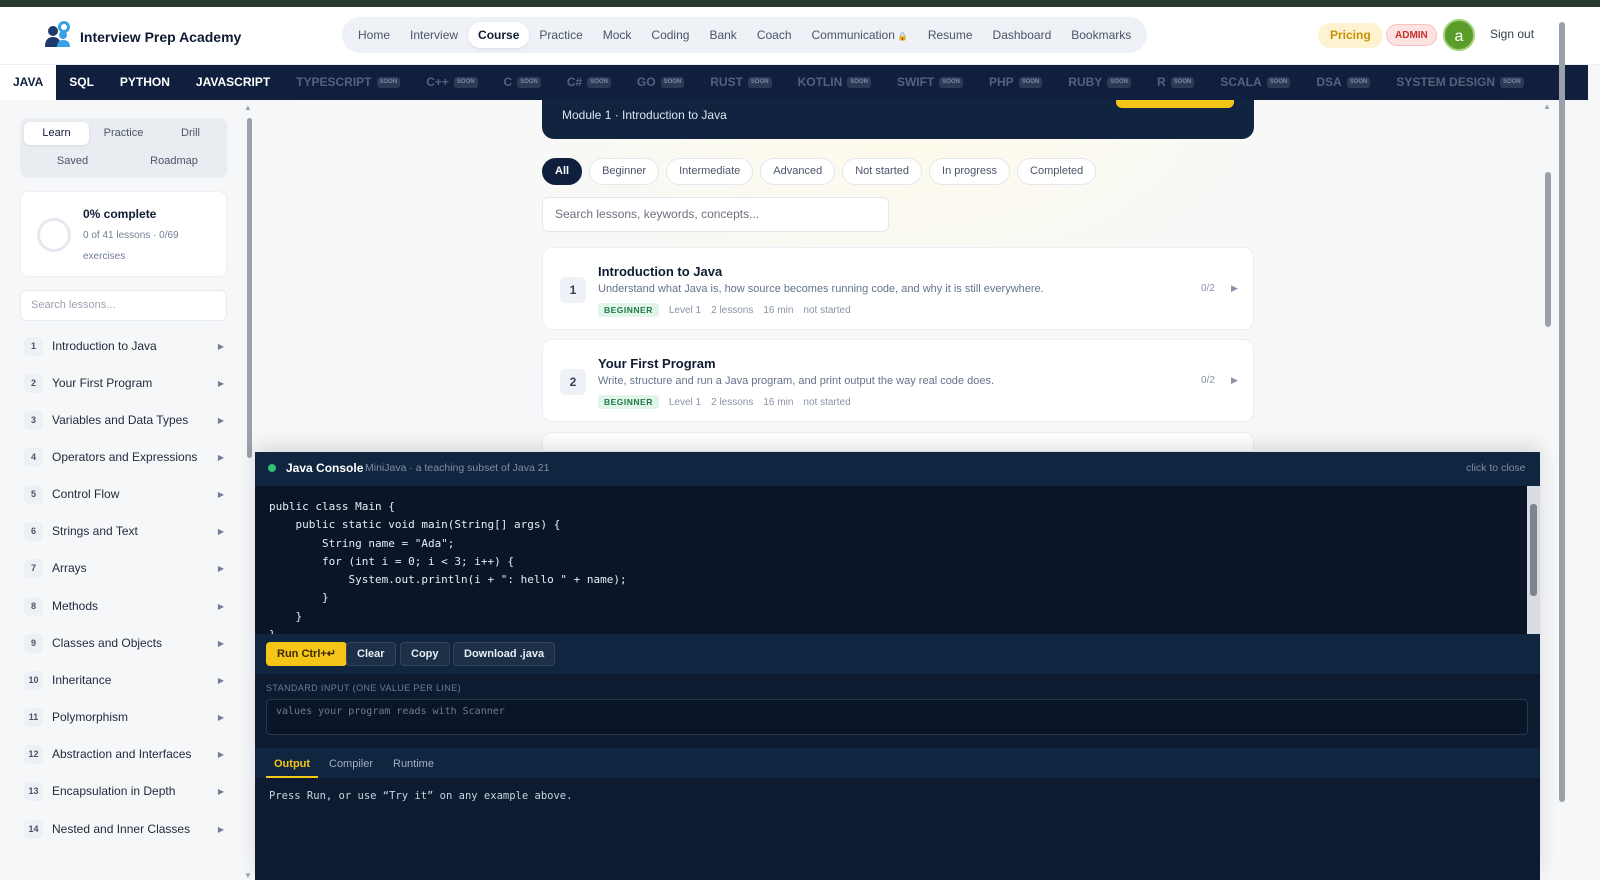 The image size is (1600, 880). I want to click on lang-tab-cpp: C++ SOON, so click(451, 82).